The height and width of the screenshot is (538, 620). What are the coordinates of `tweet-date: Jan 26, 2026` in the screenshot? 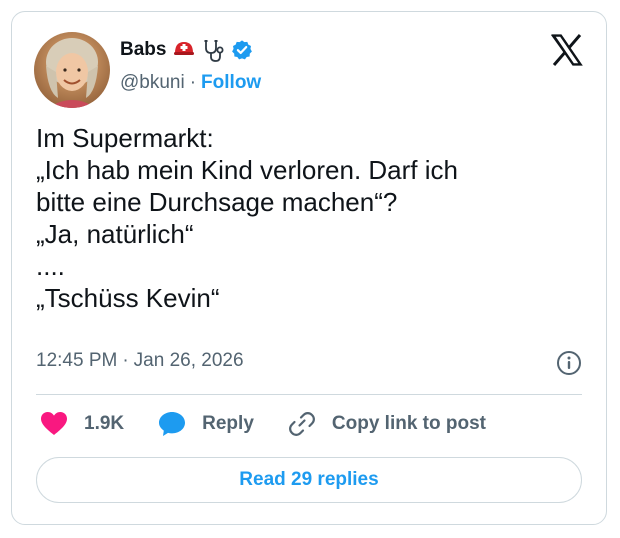 It's located at (188, 360).